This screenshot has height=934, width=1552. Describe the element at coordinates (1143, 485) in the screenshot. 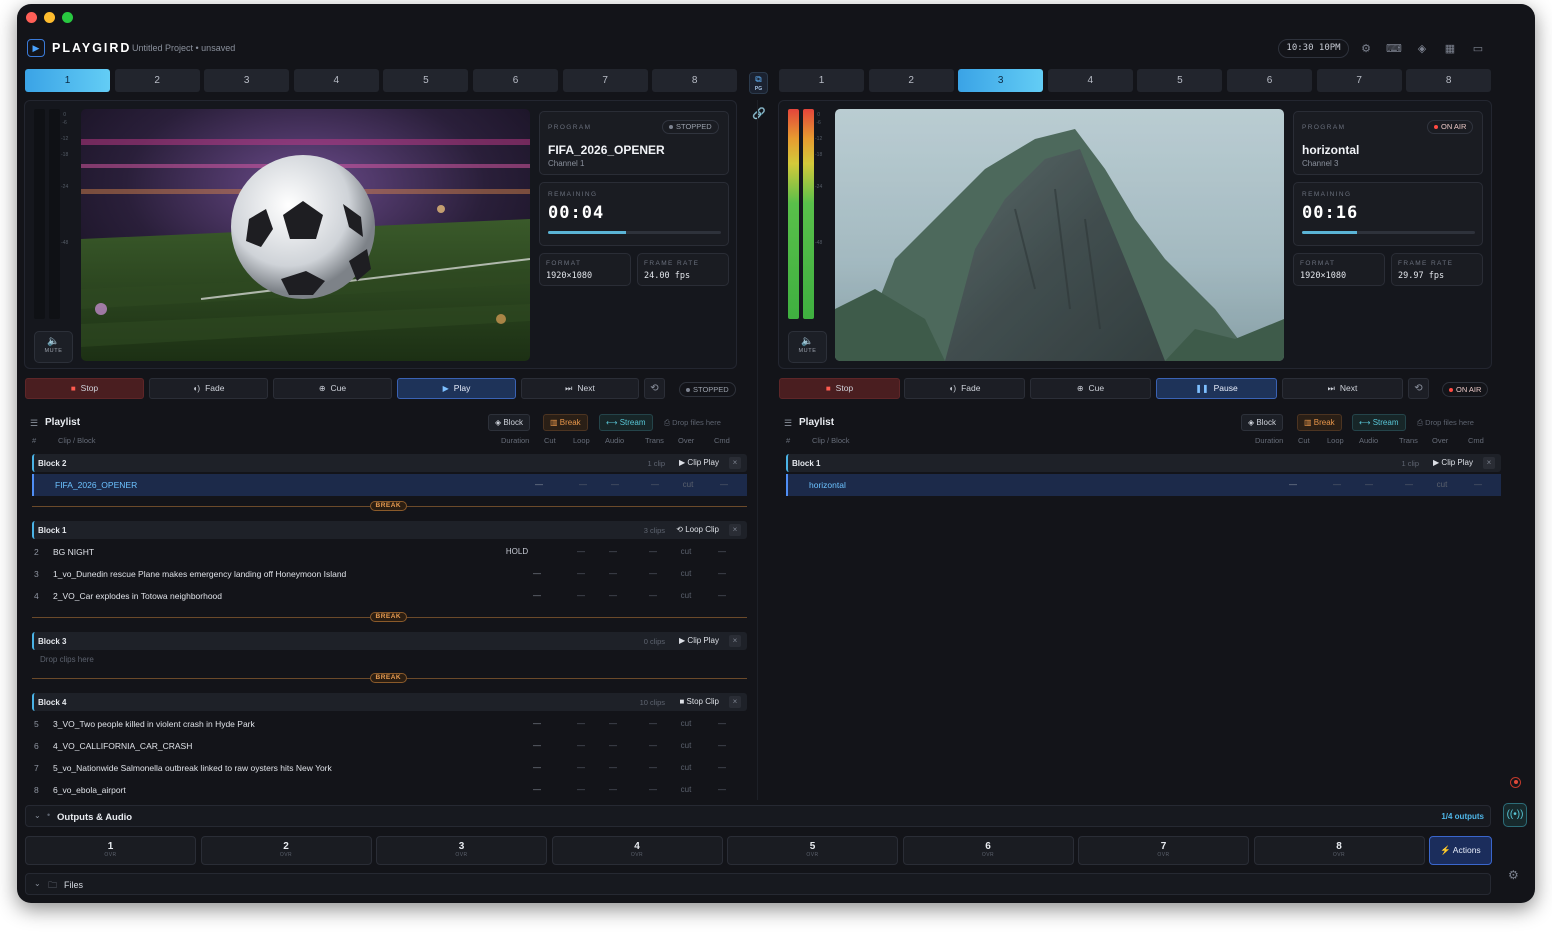

I see `playlist-row: horizontal — — — — — cut` at that location.